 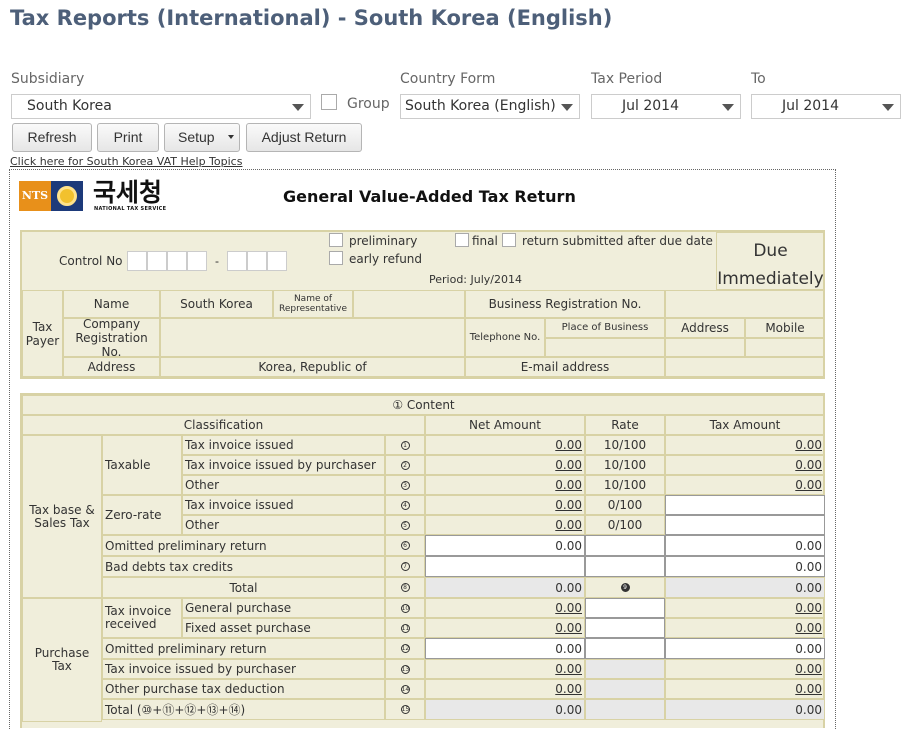 What do you see at coordinates (429, 196) in the screenshot?
I see `form-title: General Value-Added Tax Return` at bounding box center [429, 196].